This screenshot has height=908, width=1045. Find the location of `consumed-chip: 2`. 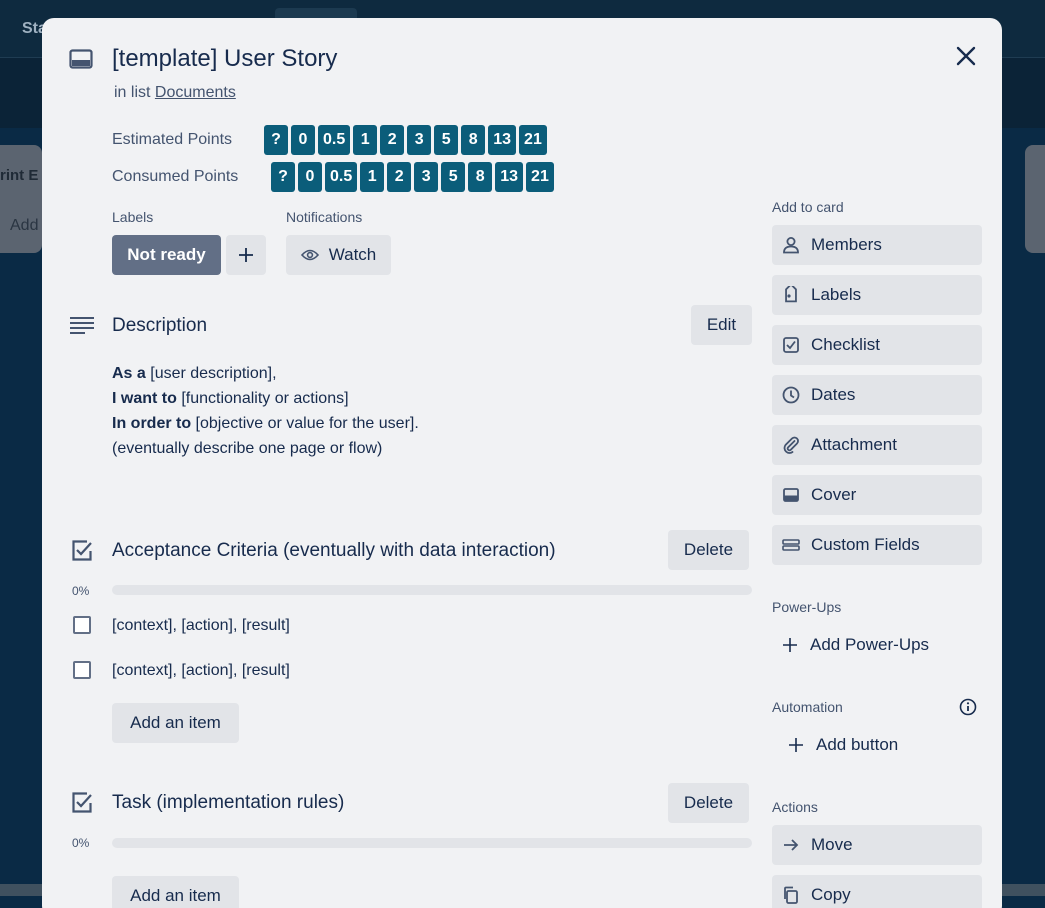

consumed-chip: 2 is located at coordinates (399, 177).